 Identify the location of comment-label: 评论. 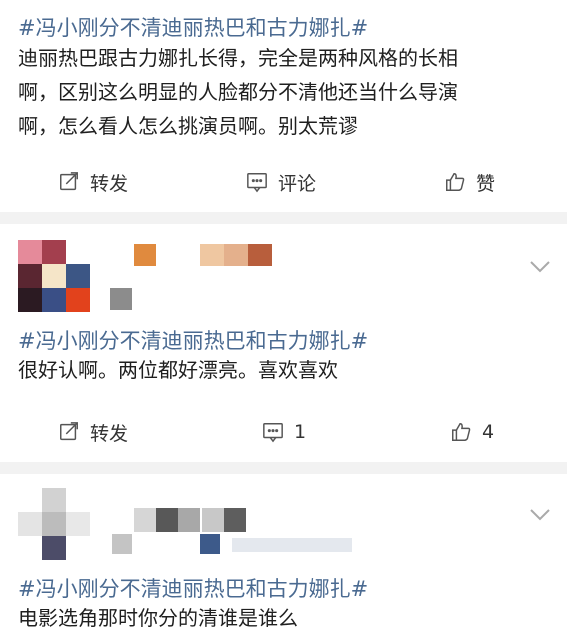
(297, 183).